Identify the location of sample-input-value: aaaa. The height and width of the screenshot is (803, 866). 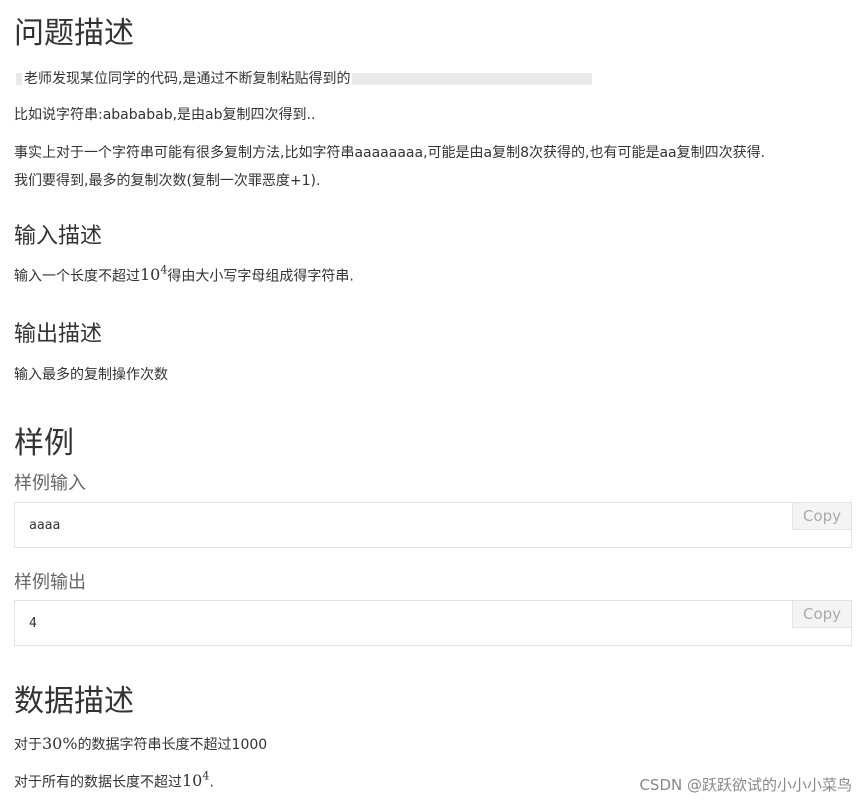
(45, 525).